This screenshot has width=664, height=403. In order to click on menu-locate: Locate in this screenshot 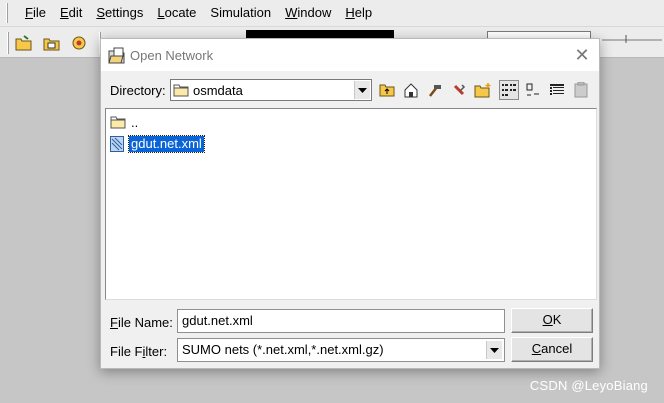, I will do `click(176, 13)`.